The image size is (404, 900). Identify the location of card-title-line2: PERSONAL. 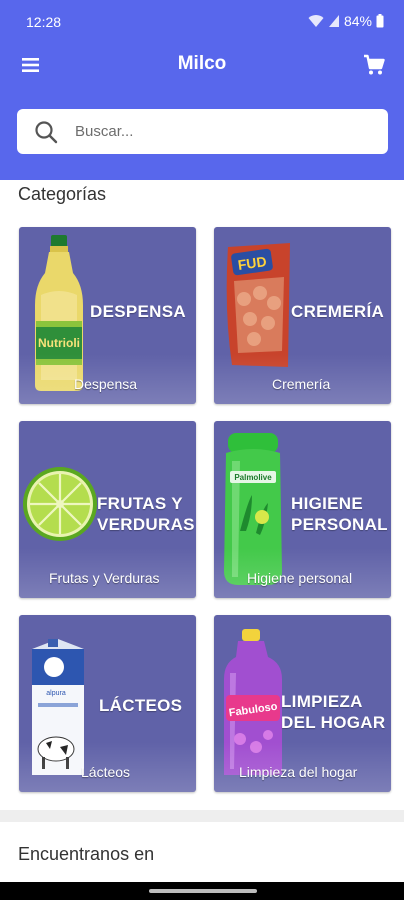
(339, 524).